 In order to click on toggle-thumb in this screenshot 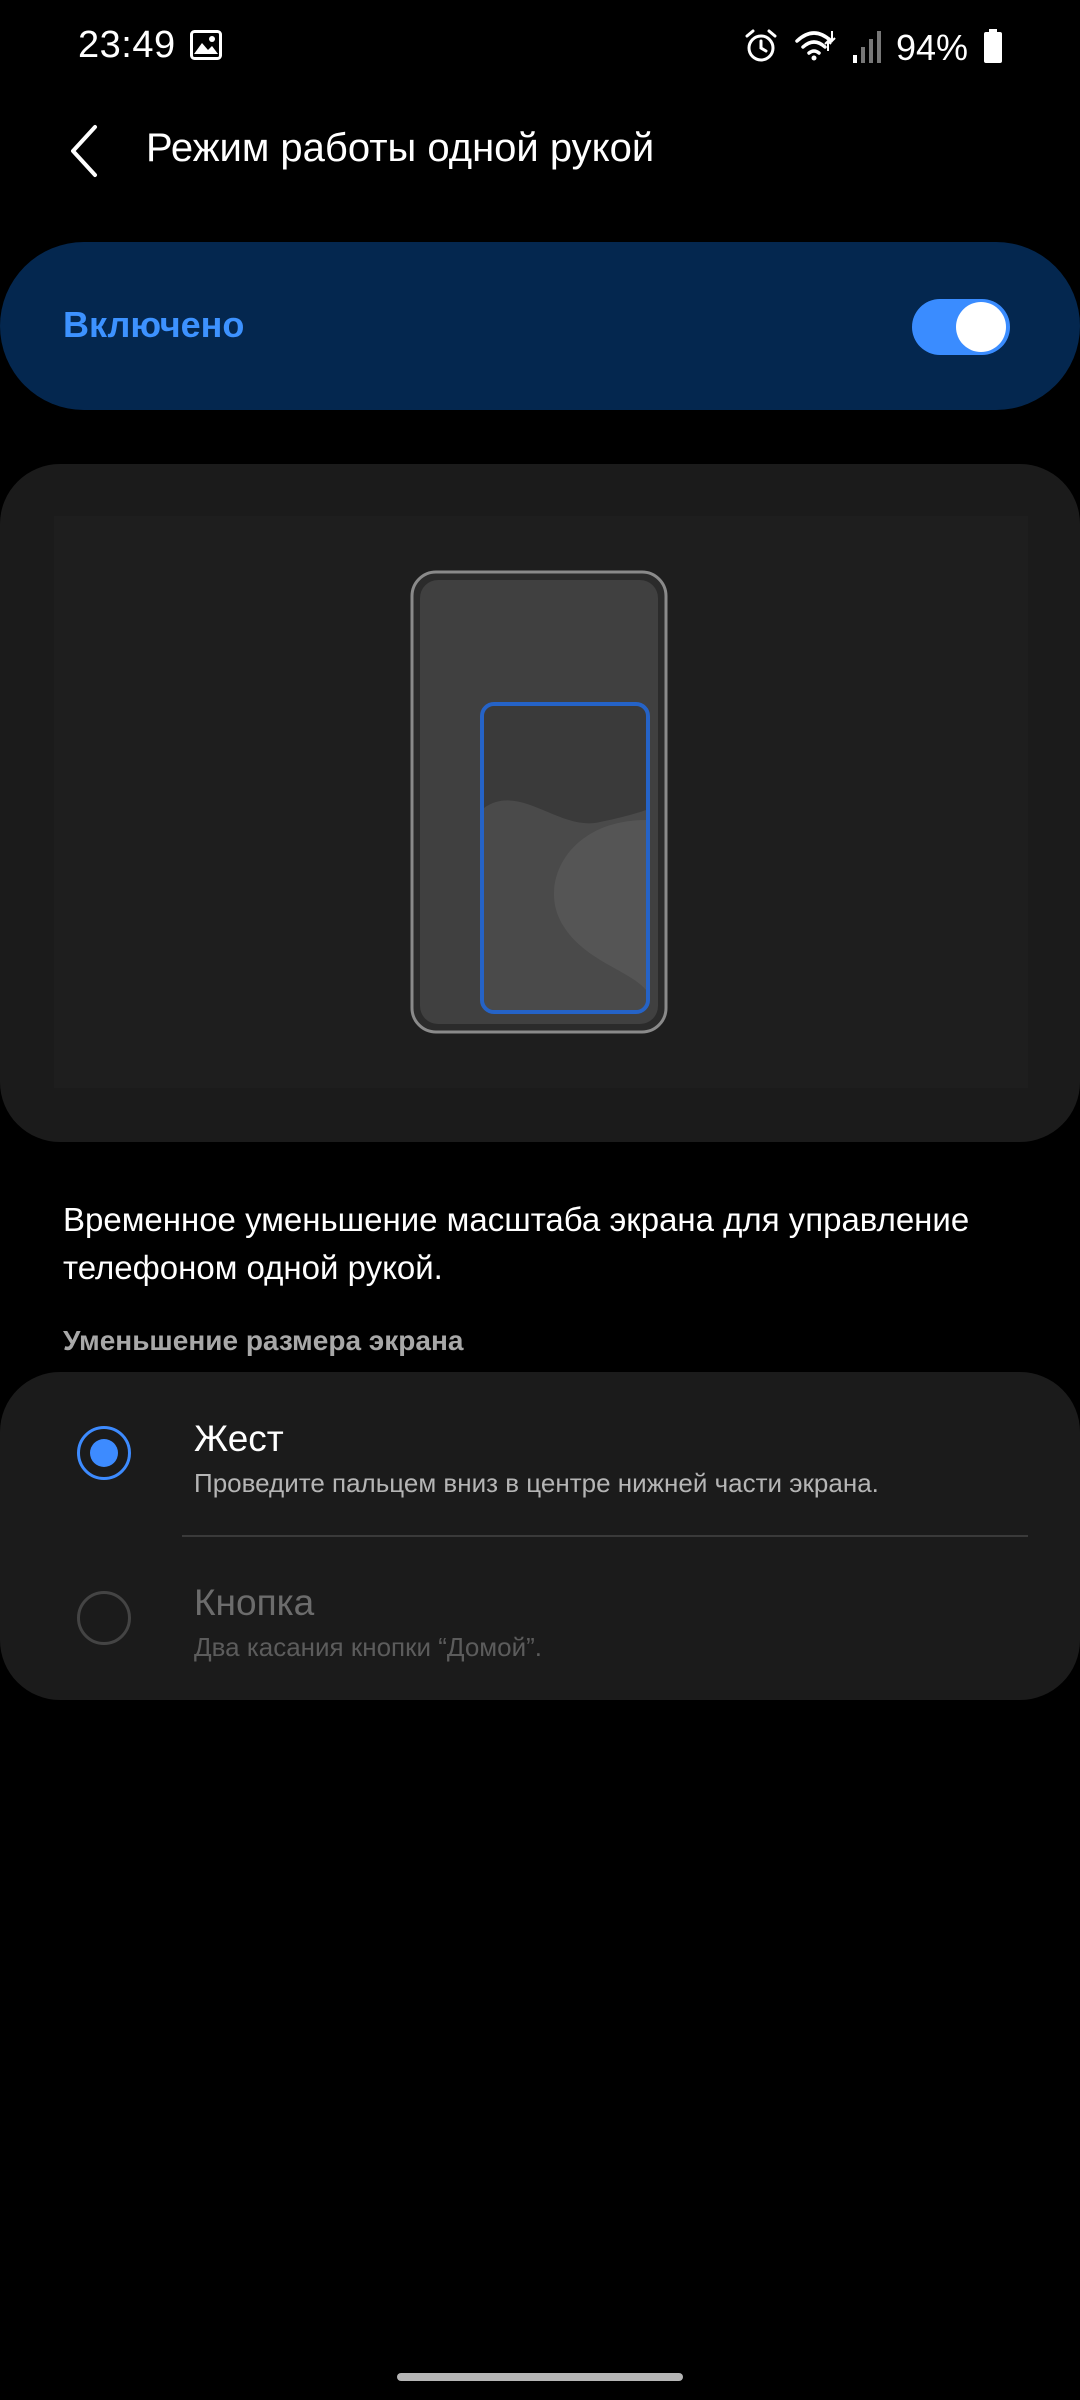, I will do `click(981, 327)`.